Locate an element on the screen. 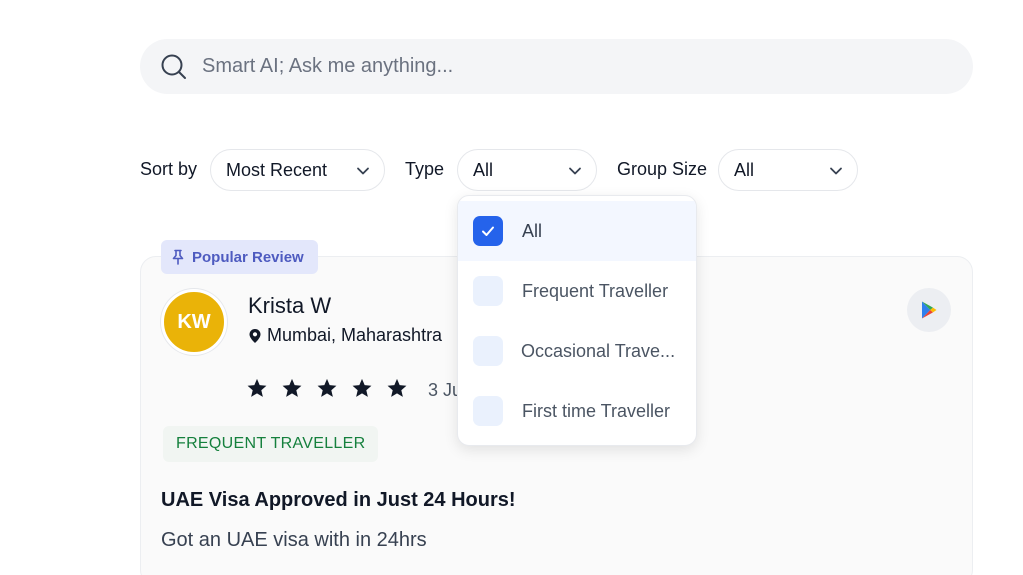 The height and width of the screenshot is (575, 1023). type-option-first-time-traveller: First time Traveller is located at coordinates (577, 411).